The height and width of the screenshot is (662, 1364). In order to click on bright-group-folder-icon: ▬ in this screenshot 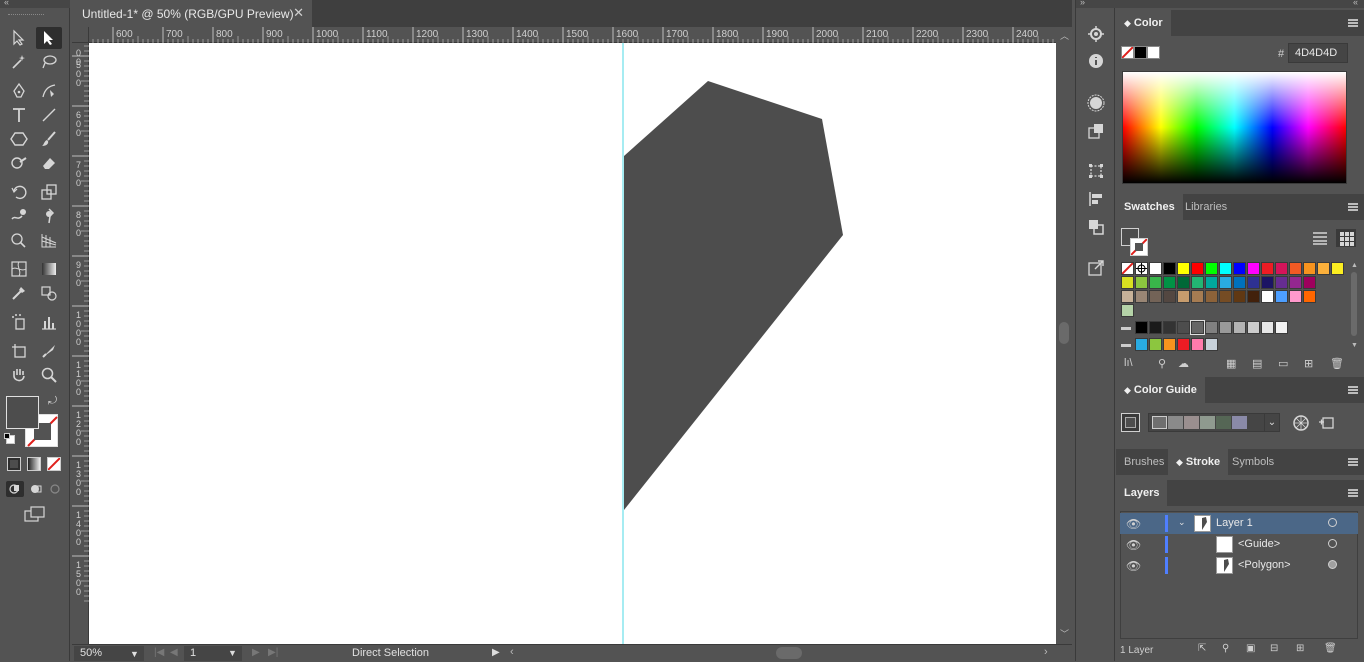, I will do `click(1126, 344)`.